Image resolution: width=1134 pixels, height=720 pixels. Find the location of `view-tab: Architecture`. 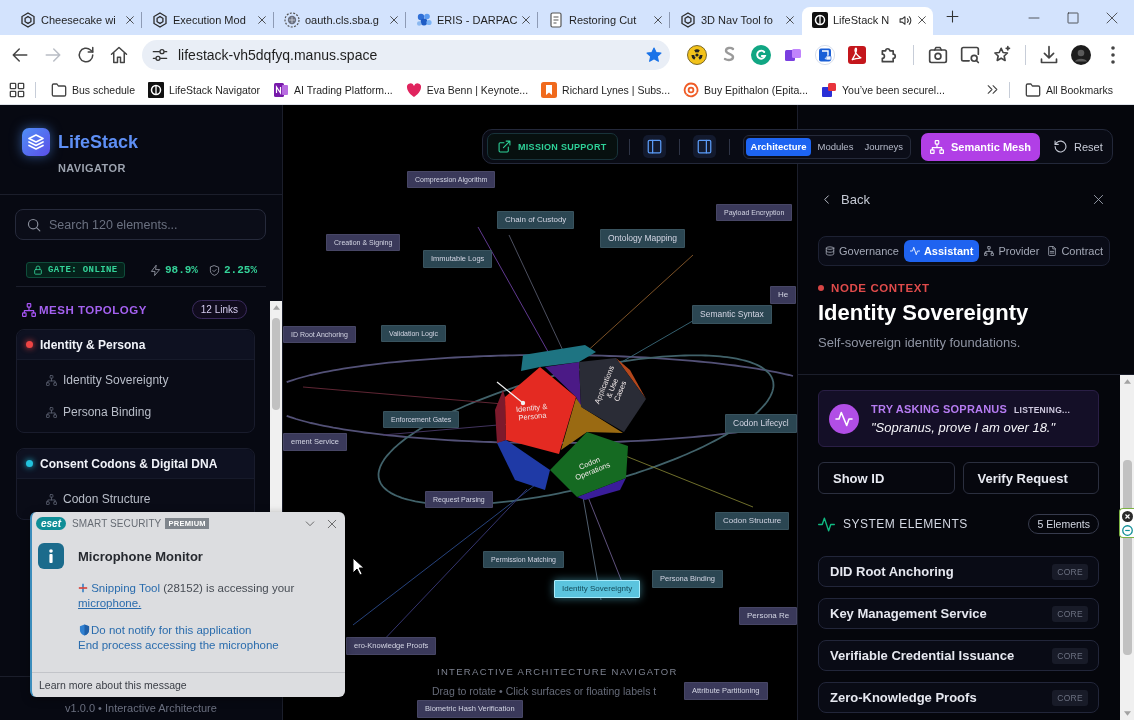

view-tab: Architecture is located at coordinates (778, 146).